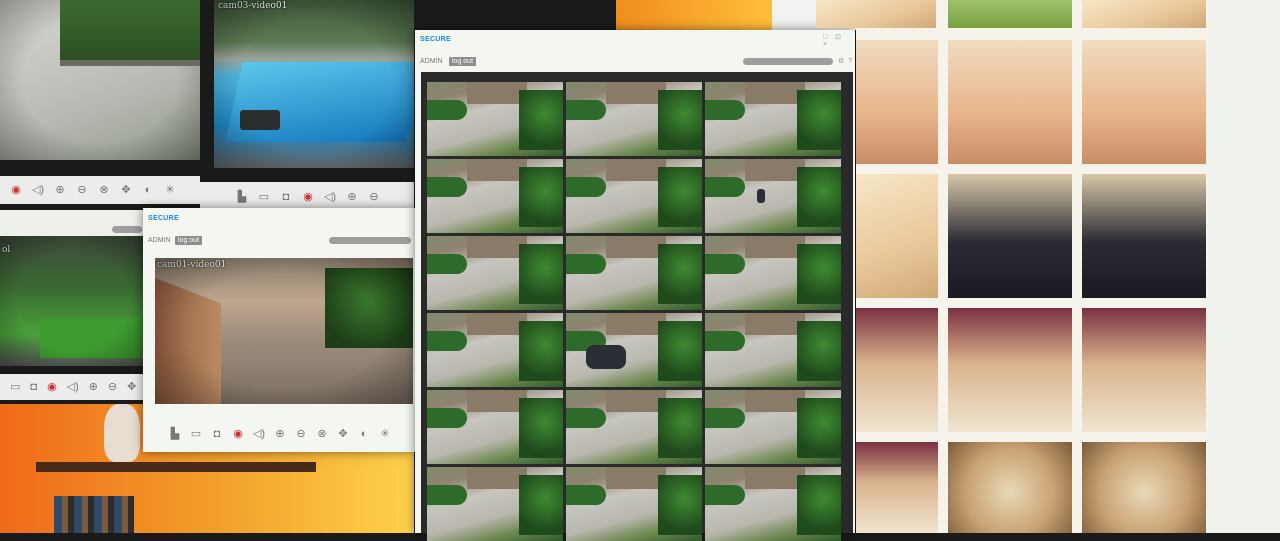 This screenshot has width=1280, height=541. What do you see at coordinates (845, 61) in the screenshot?
I see `settings-help-icons: ⚙ ?` at bounding box center [845, 61].